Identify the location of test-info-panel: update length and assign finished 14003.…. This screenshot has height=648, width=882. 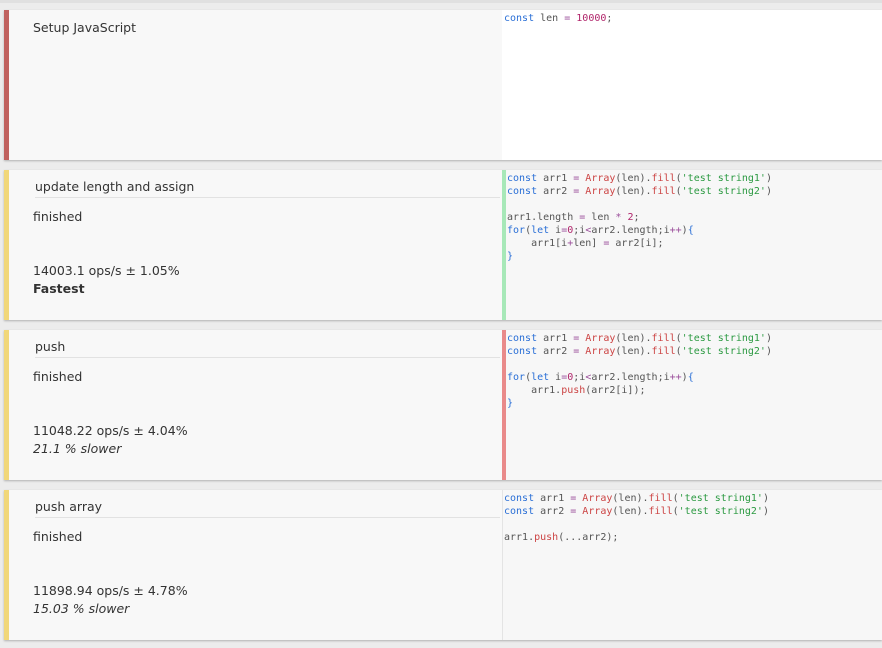
(255, 245).